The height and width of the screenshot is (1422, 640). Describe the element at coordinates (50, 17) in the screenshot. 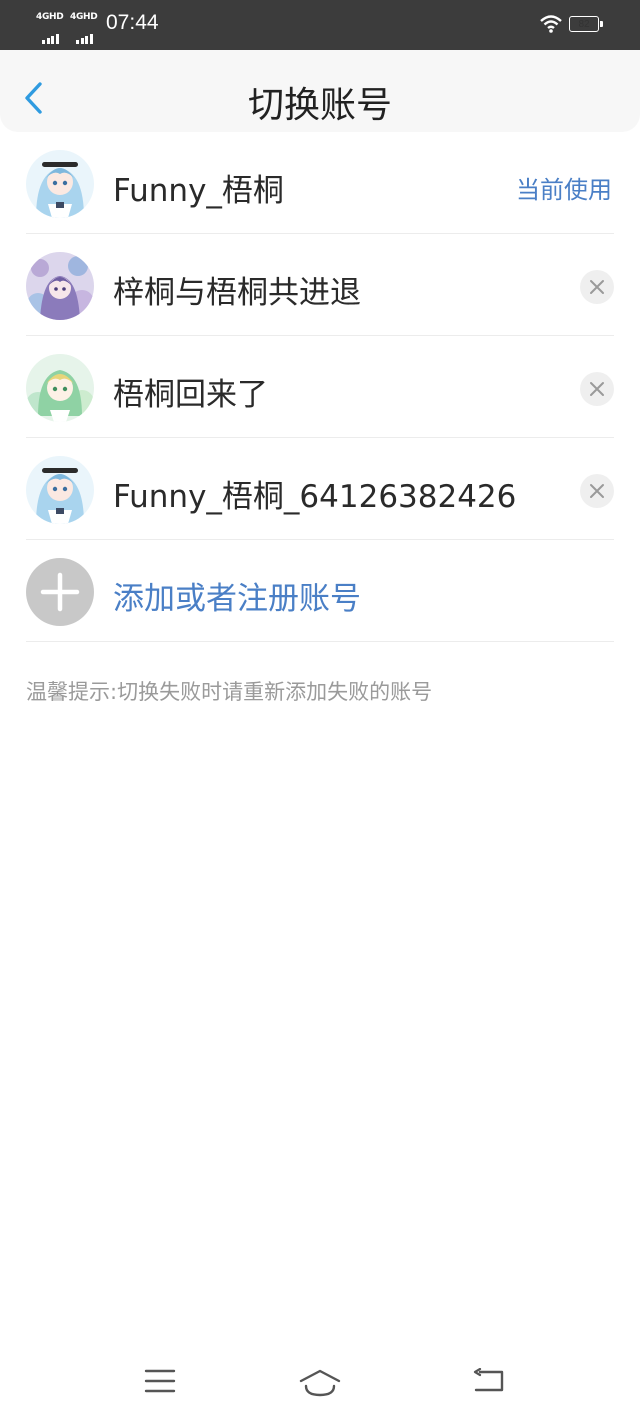

I see `sim1-network-label: 4GHD` at that location.